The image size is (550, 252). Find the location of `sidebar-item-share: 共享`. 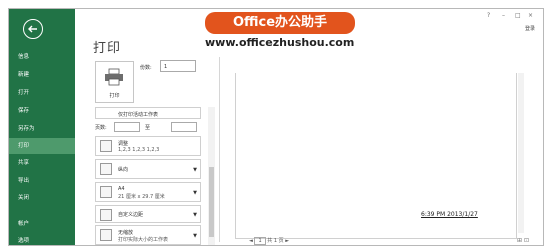

sidebar-item-share: 共享 is located at coordinates (42, 163).